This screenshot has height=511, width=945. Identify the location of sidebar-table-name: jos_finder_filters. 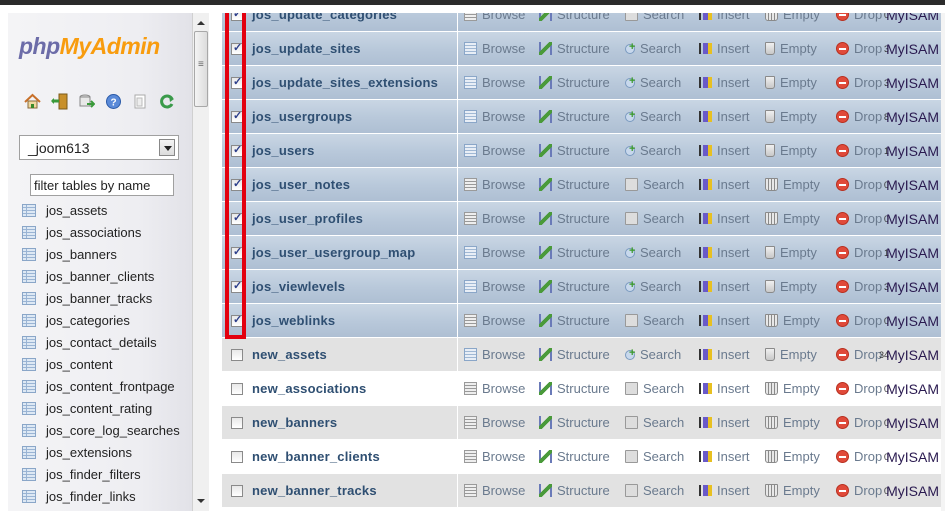
(93, 474).